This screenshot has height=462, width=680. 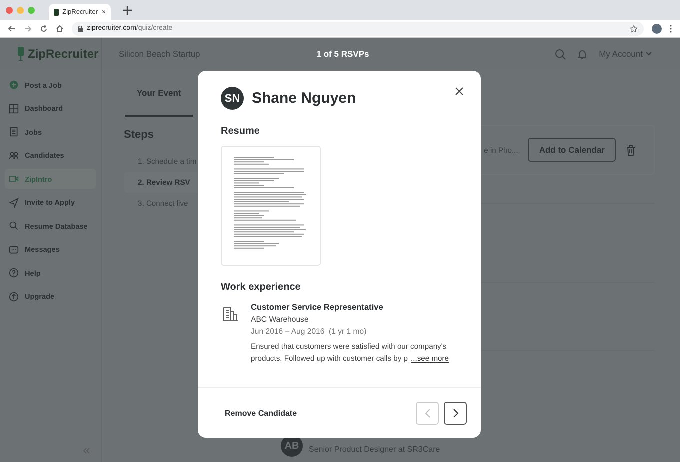 What do you see at coordinates (14, 249) in the screenshot?
I see `chat-icon` at bounding box center [14, 249].